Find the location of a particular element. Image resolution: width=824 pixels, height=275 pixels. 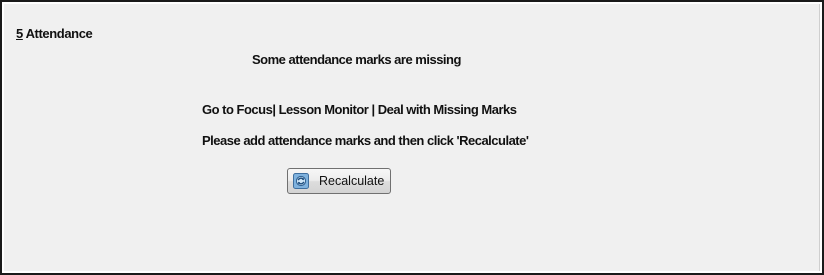

recalculate-icon is located at coordinates (301, 181).